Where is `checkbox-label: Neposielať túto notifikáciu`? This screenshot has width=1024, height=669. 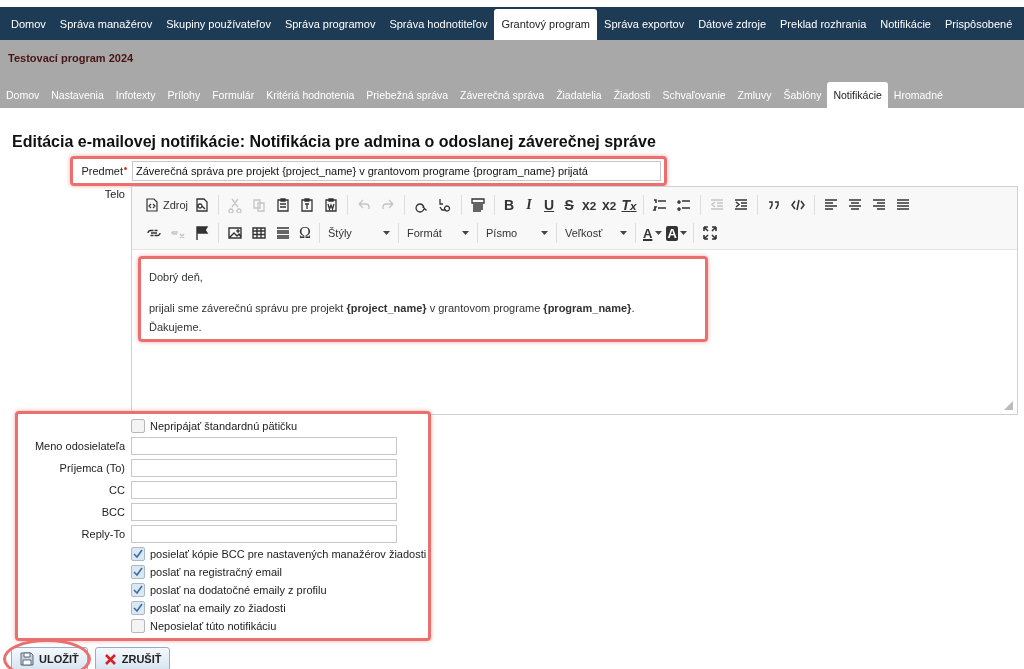
checkbox-label: Neposielať túto notifikáciu is located at coordinates (213, 626).